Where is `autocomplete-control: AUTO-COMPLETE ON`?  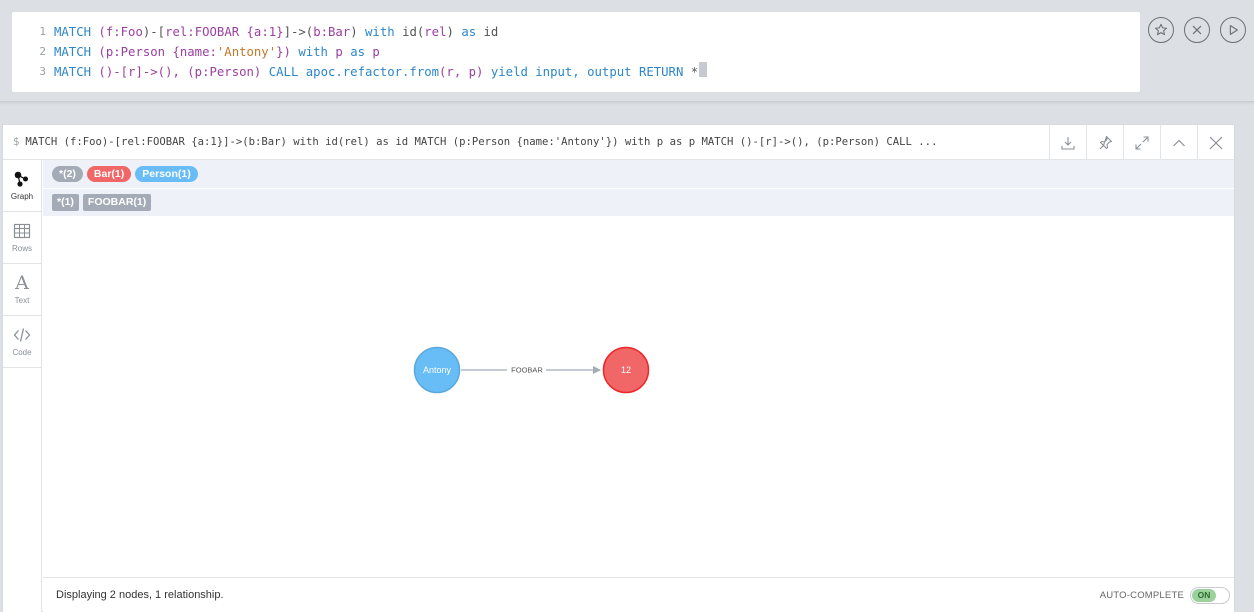 autocomplete-control: AUTO-COMPLETE ON is located at coordinates (1165, 595).